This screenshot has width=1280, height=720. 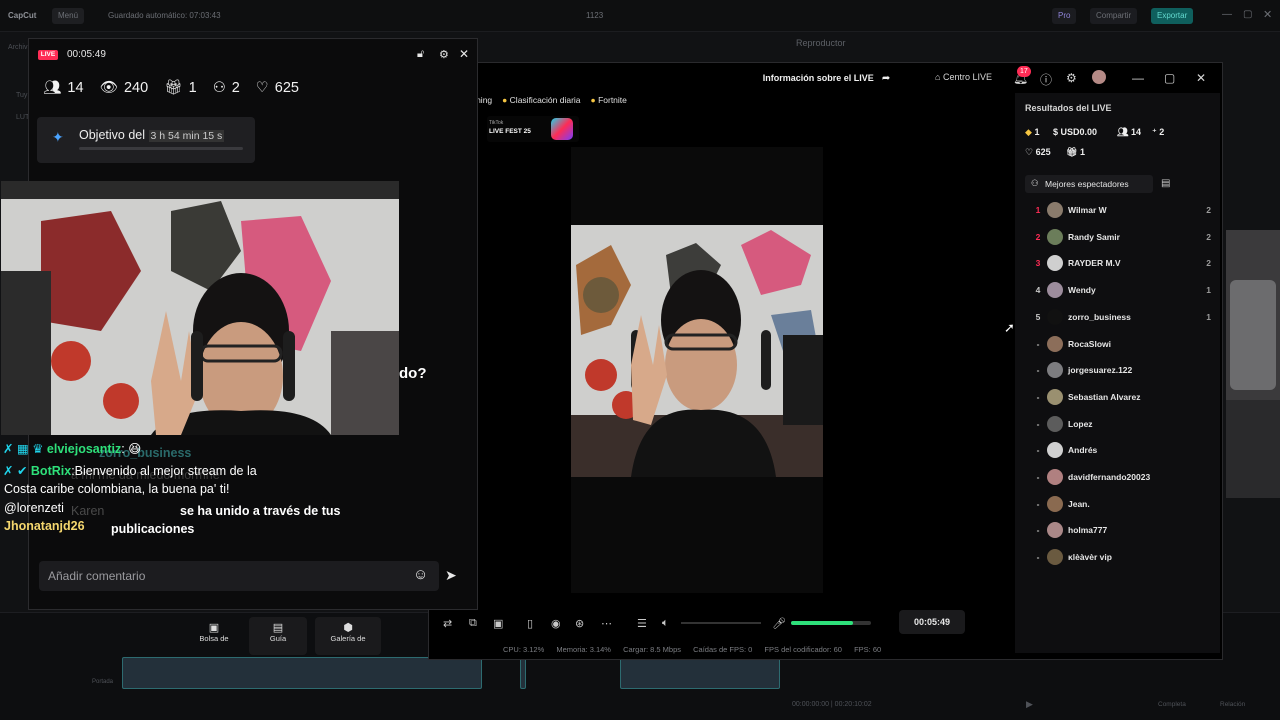 What do you see at coordinates (1118, 450) in the screenshot?
I see `viewer-row: - Andrés` at bounding box center [1118, 450].